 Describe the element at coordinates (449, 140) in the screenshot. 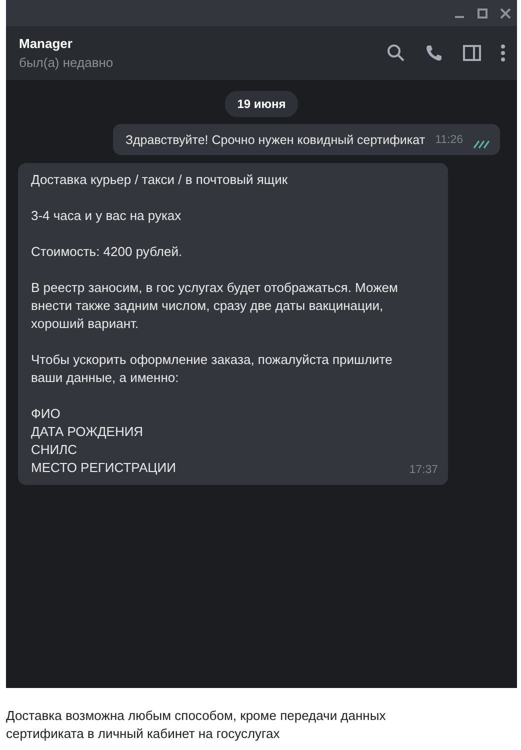

I see `message-time: 11:26` at that location.